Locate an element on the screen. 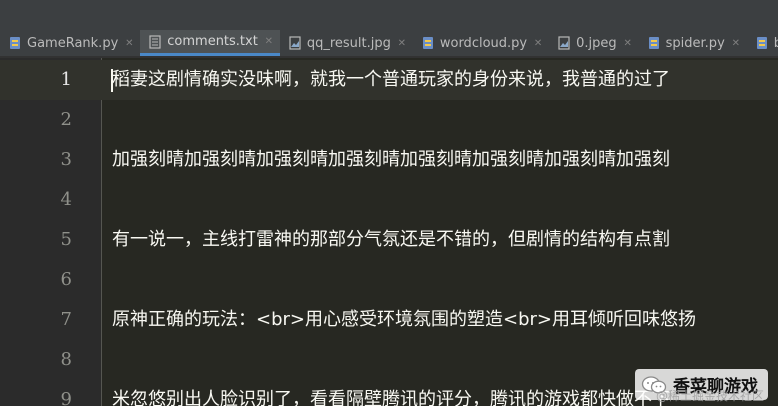 This screenshot has height=406, width=778. line-number: 3 is located at coordinates (66, 159).